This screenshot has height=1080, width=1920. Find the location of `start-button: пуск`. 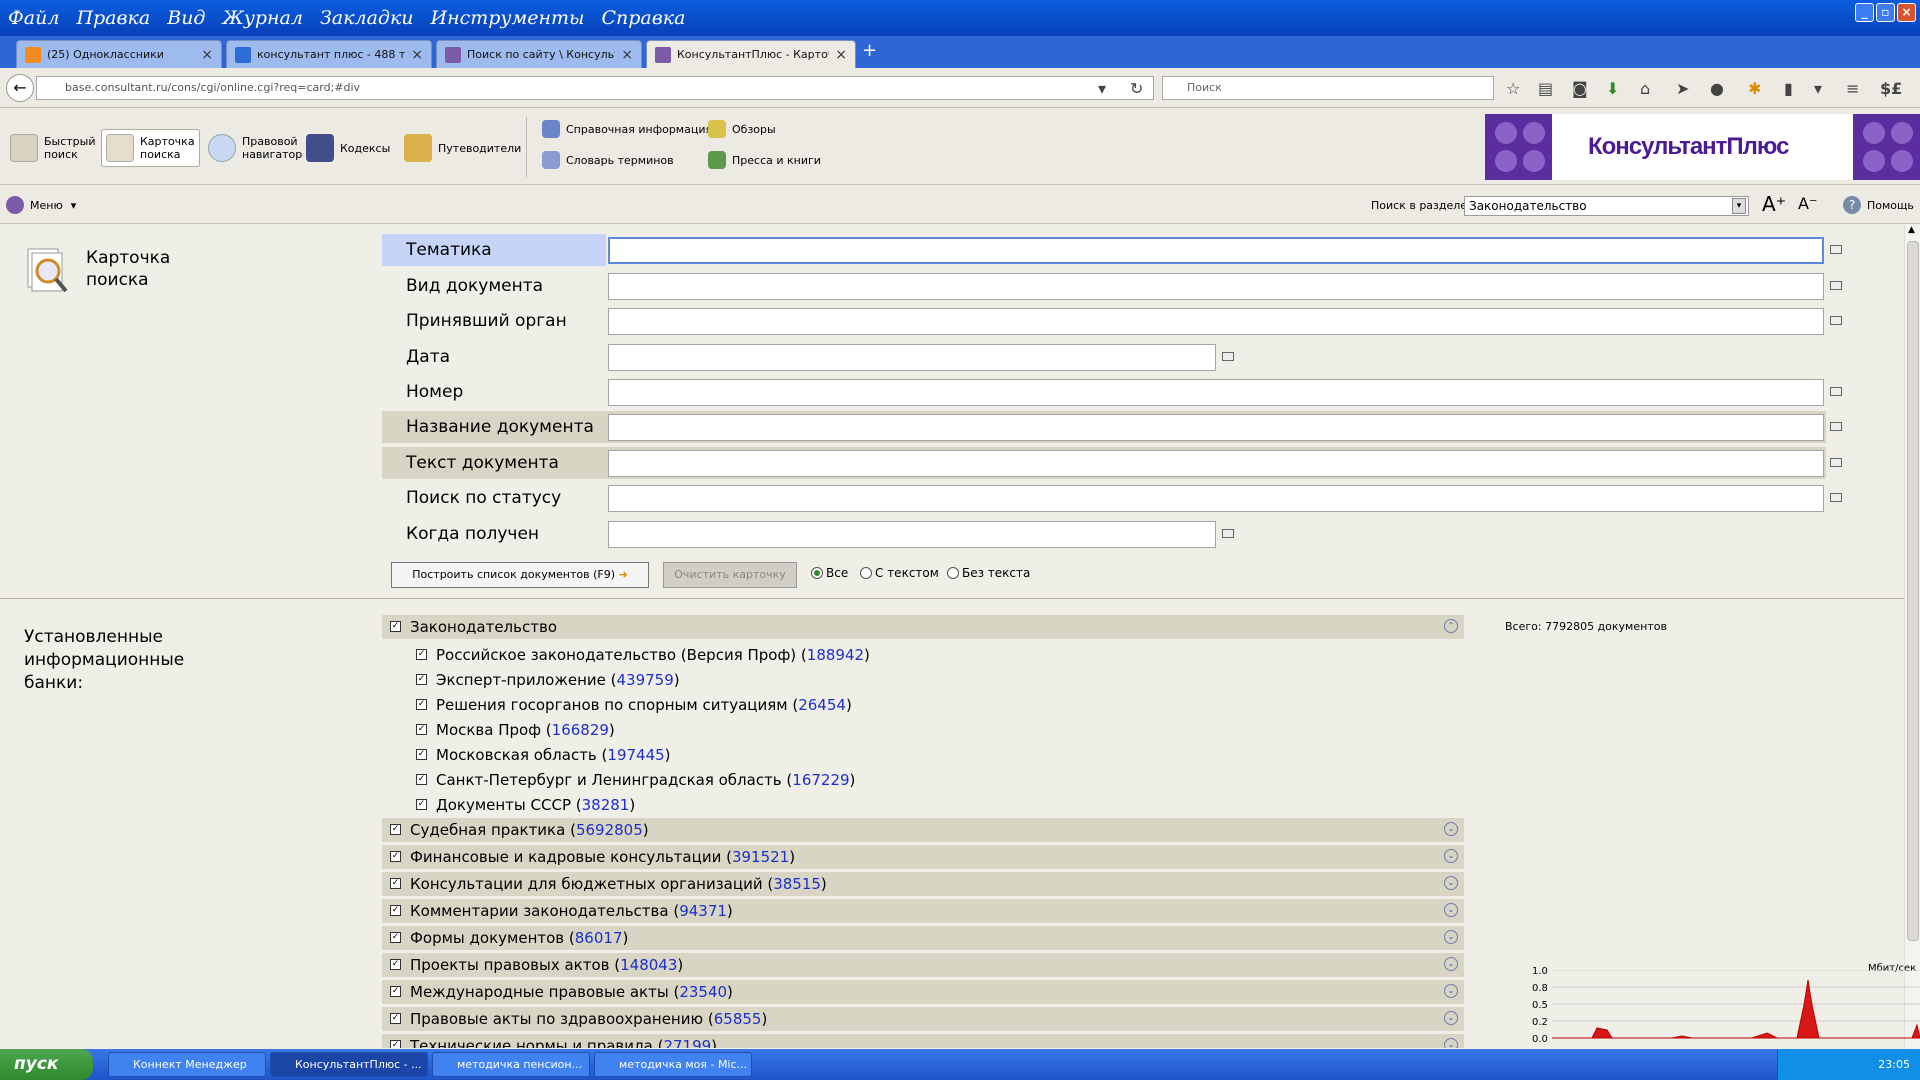

start-button: пуск is located at coordinates (46, 1064).